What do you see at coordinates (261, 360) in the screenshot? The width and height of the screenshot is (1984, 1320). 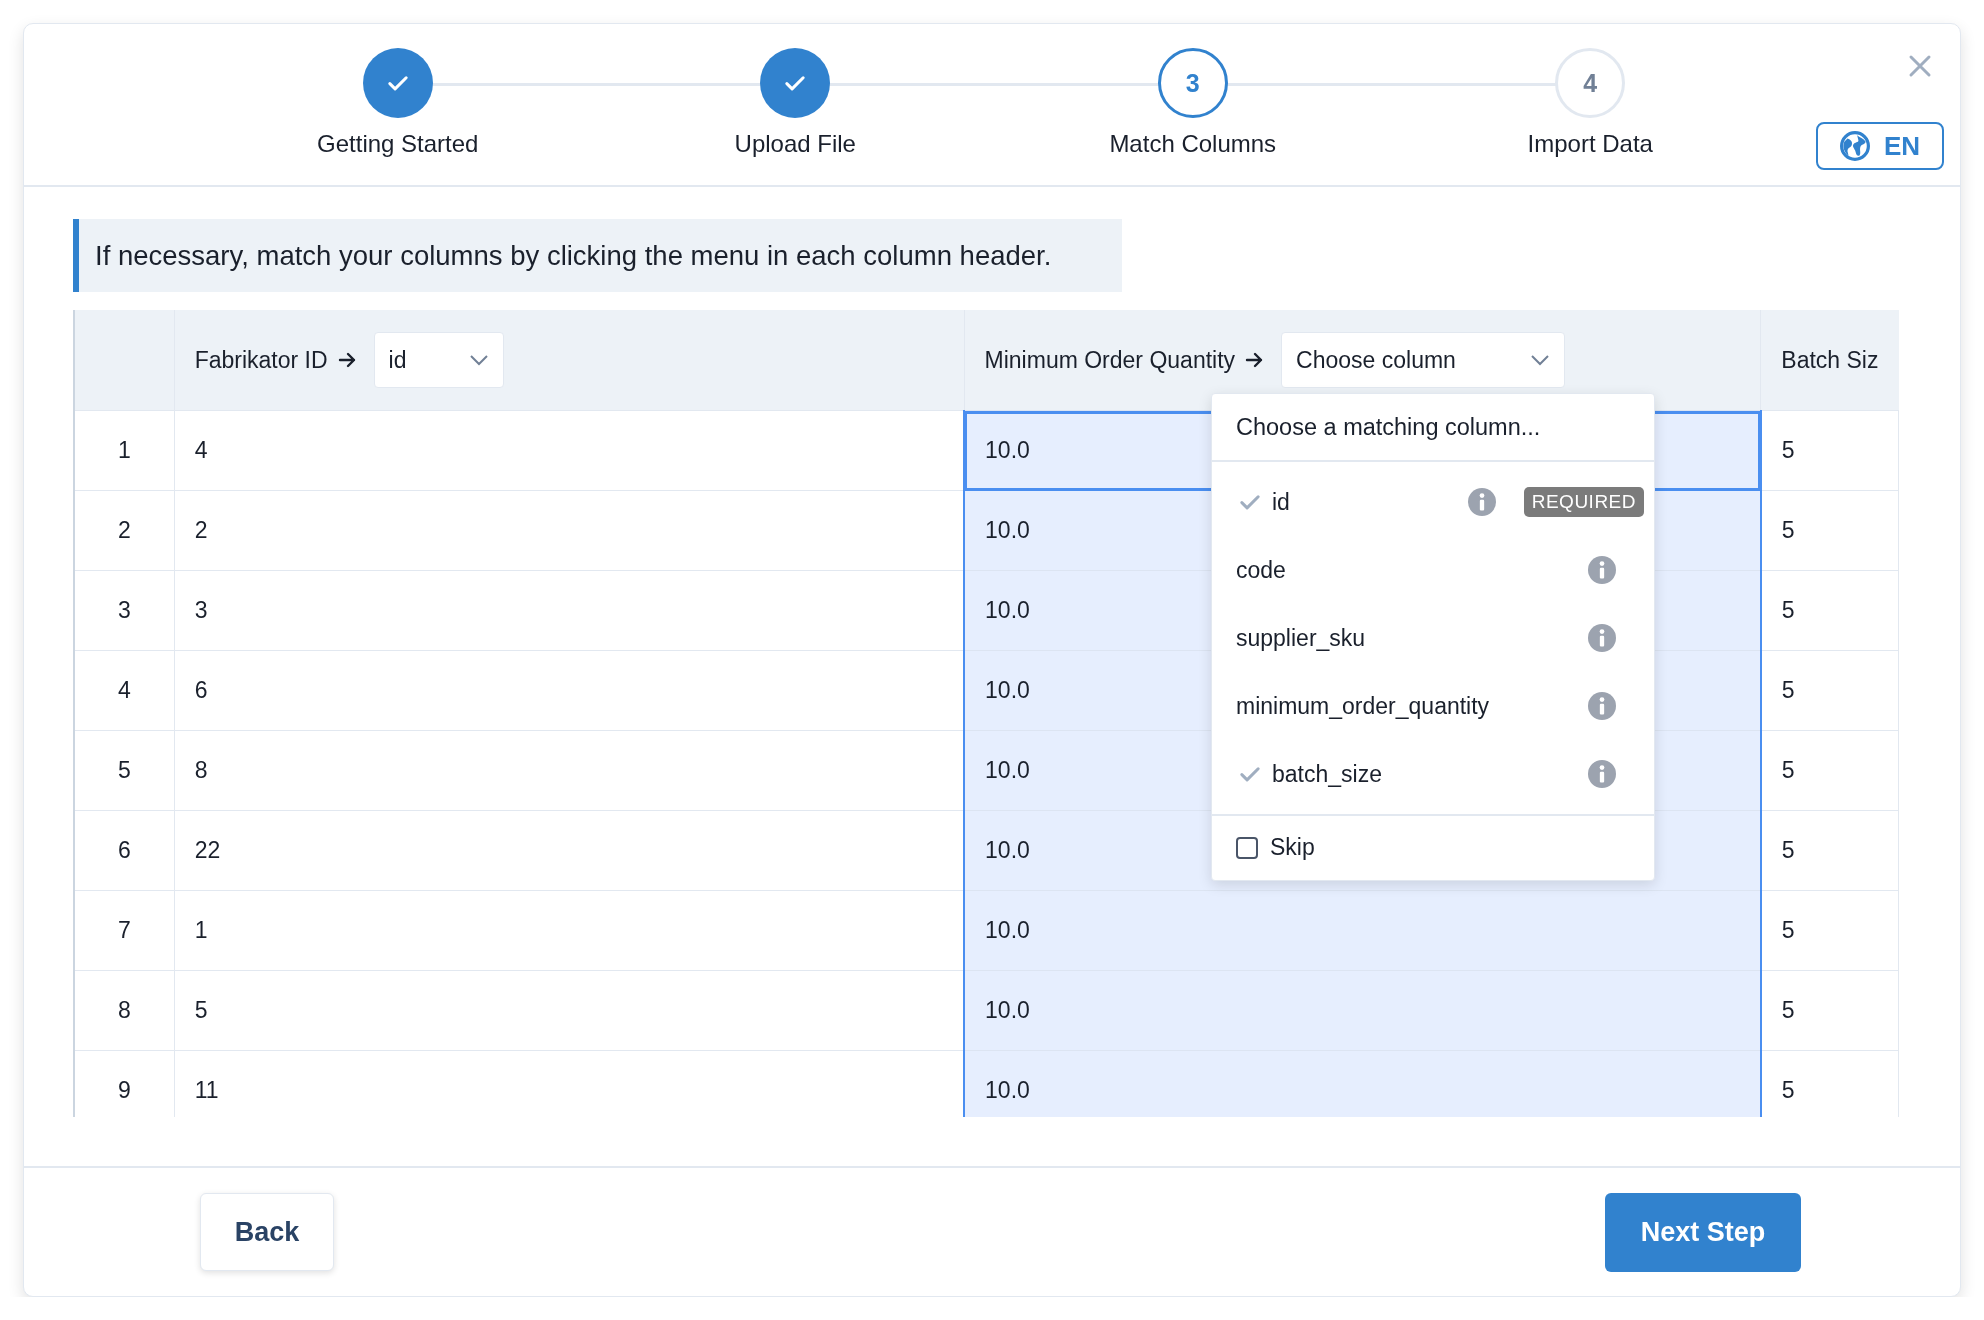 I see `column-name: Fabrikator ID` at bounding box center [261, 360].